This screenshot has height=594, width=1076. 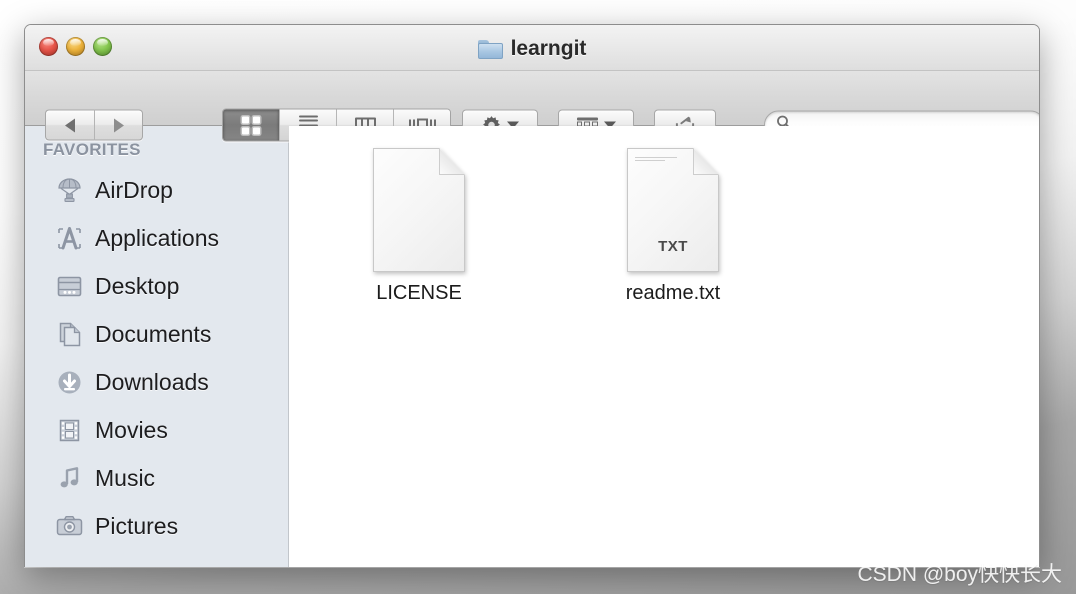 I want to click on sidebar-item-label: Movies, so click(x=131, y=429).